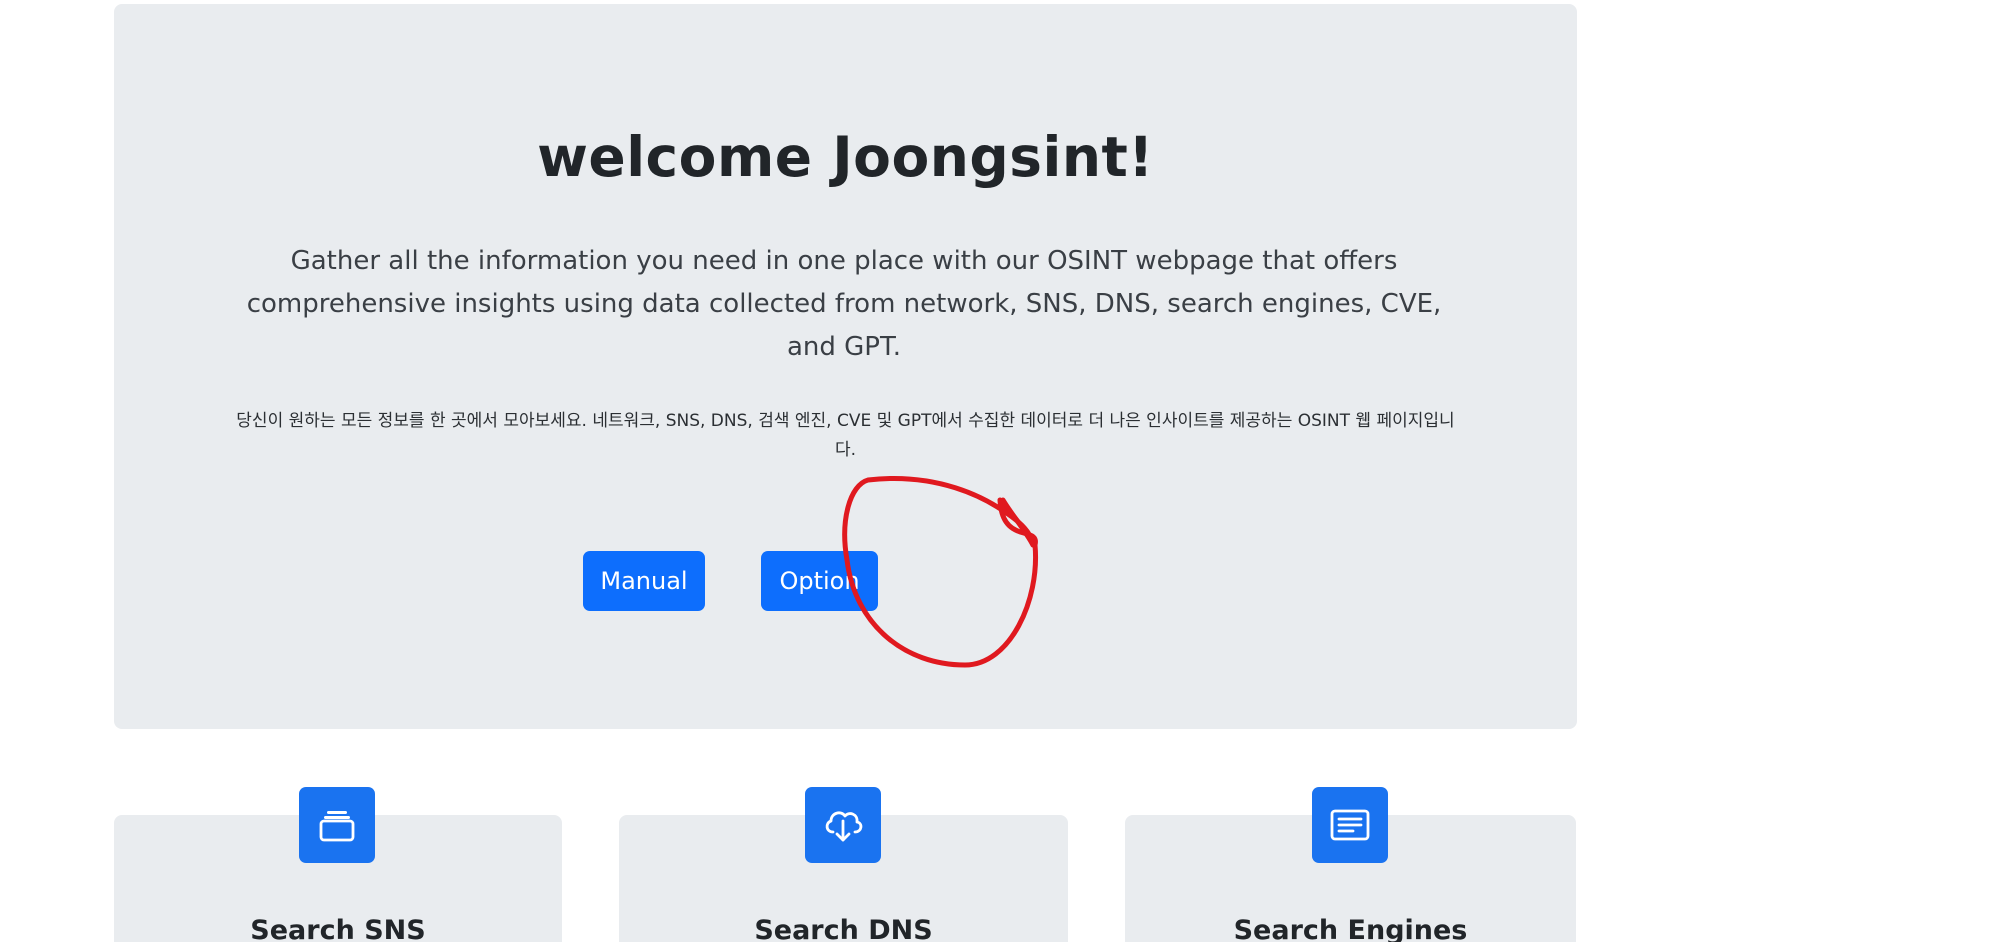  Describe the element at coordinates (843, 928) in the screenshot. I see `feature-title-dns: Search DNS` at that location.